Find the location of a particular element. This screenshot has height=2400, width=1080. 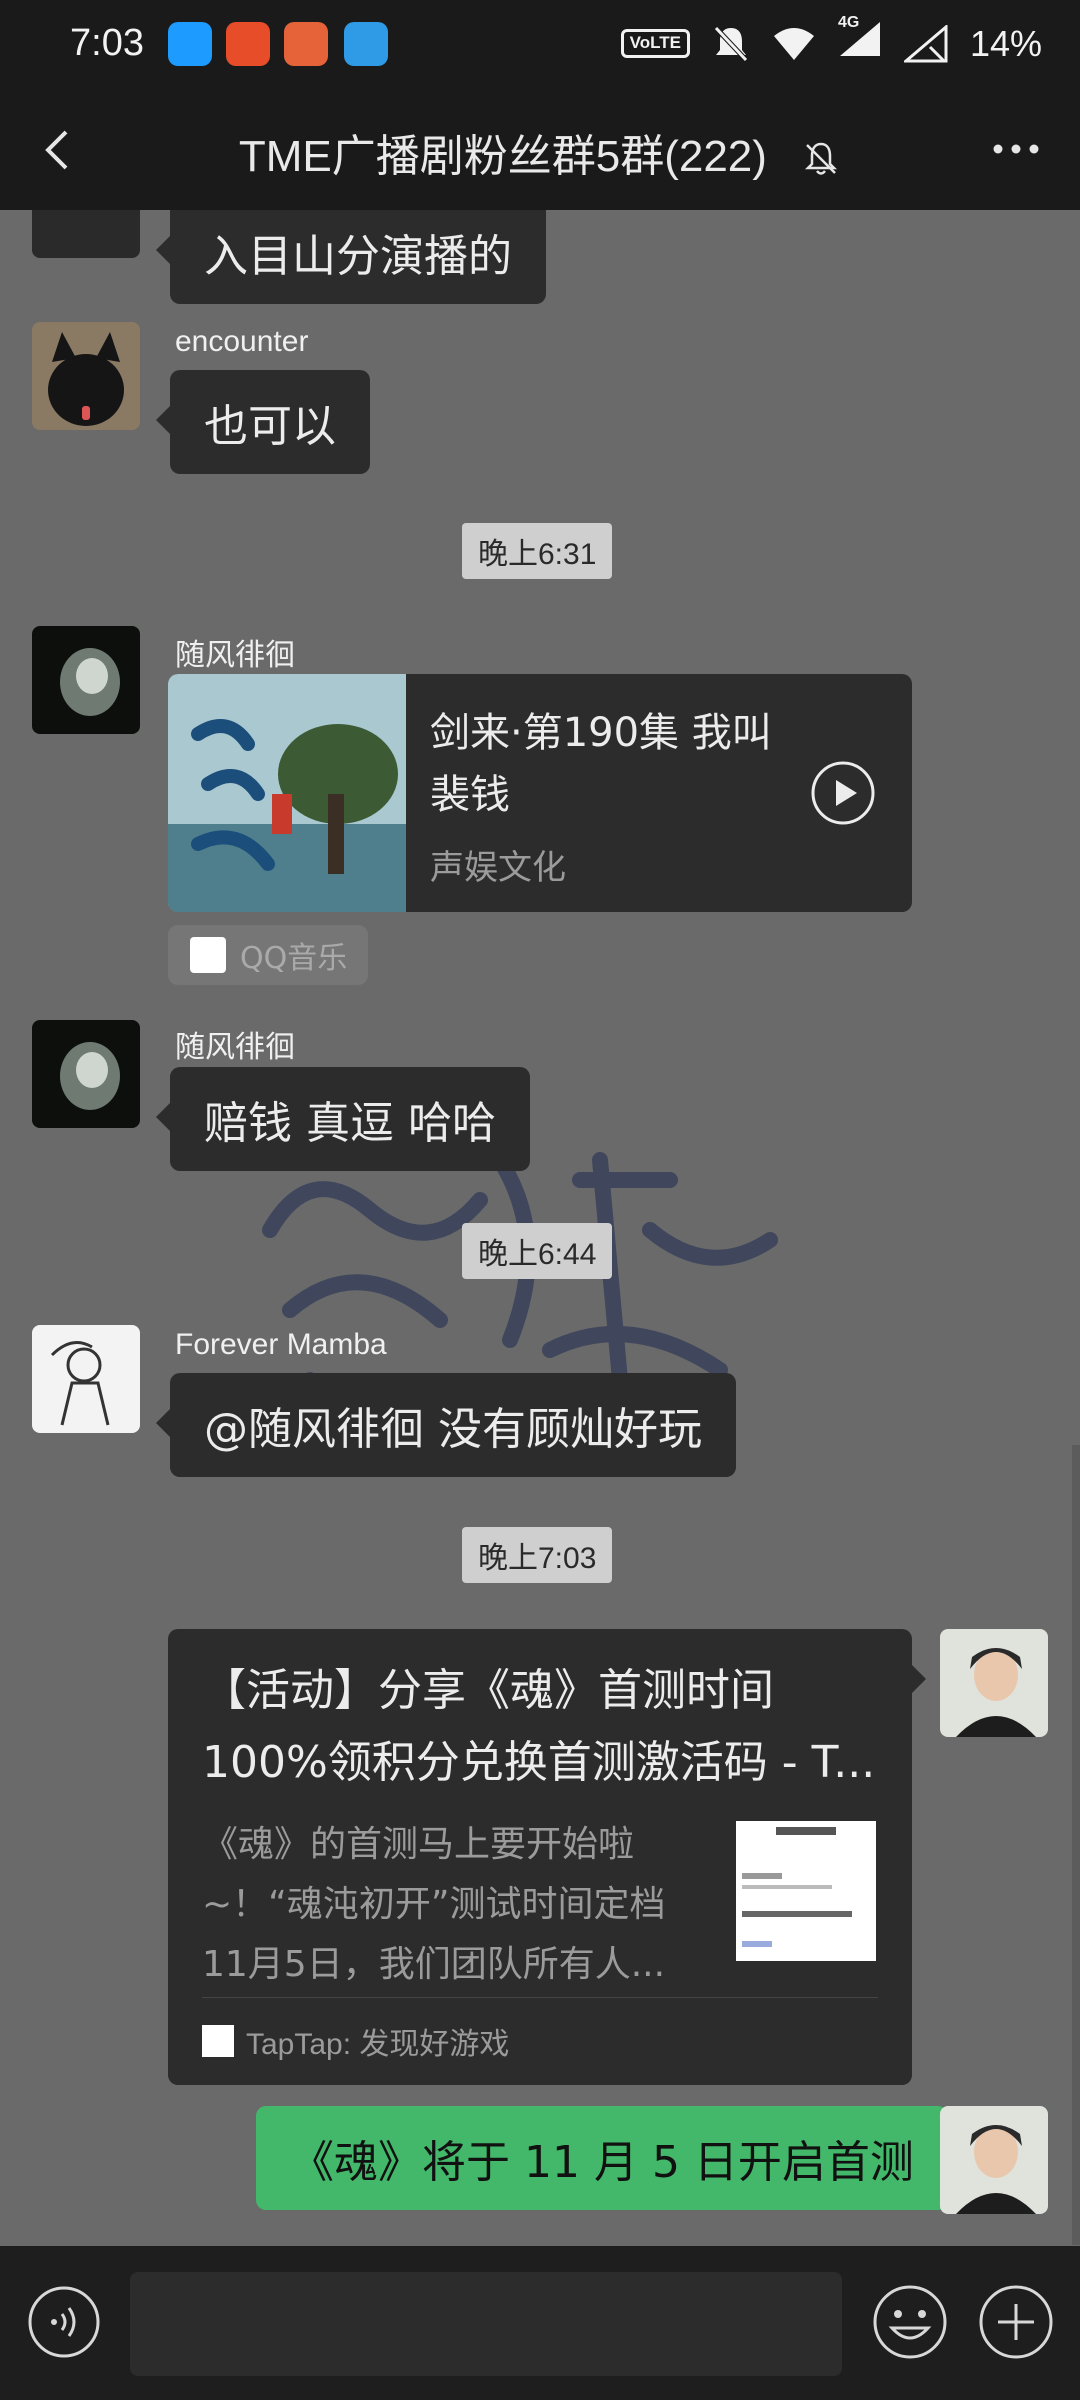

battery-level: 14% is located at coordinates (1005, 43).